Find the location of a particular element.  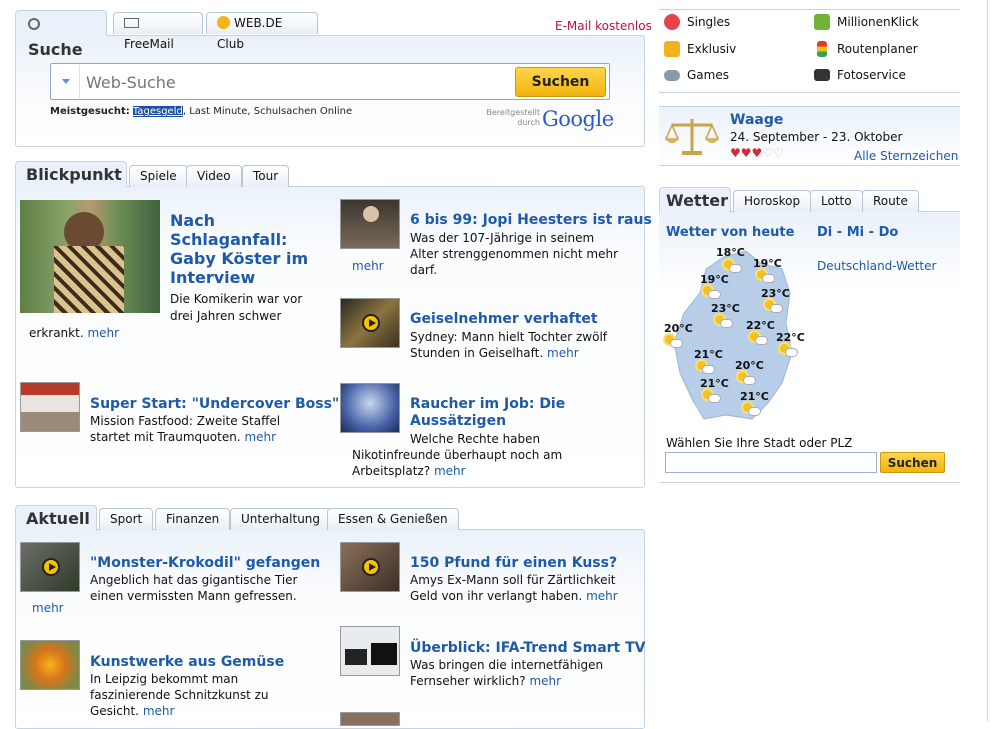

lead-image is located at coordinates (90, 256).